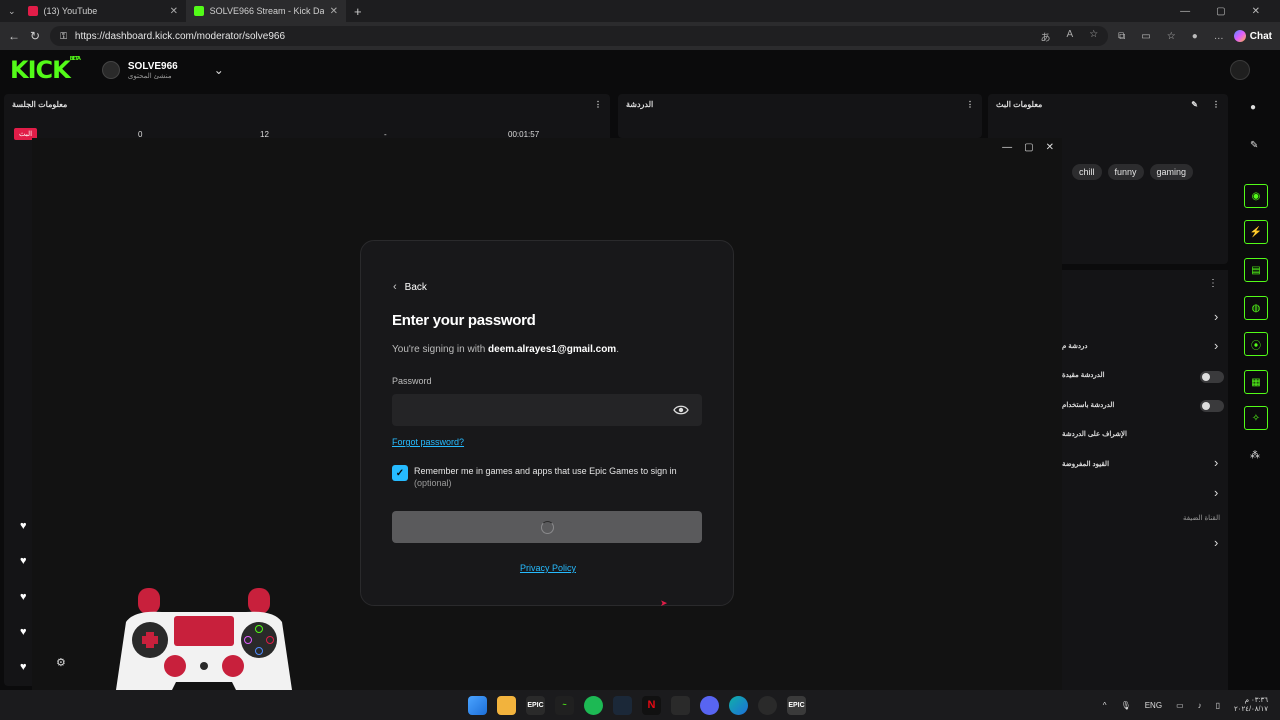 The width and height of the screenshot is (1280, 720). I want to click on battery-icon: ▯, so click(1218, 705).